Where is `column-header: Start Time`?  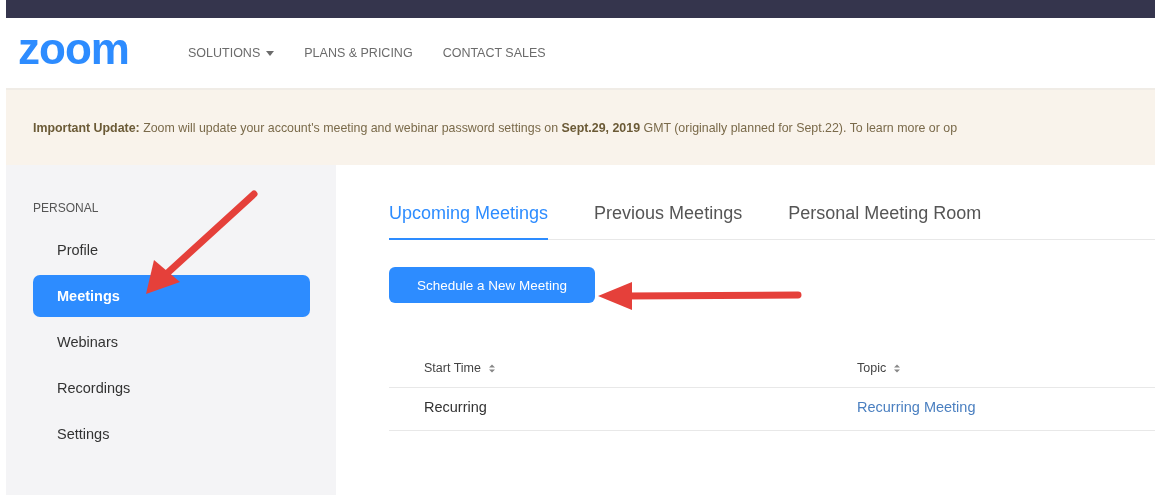
column-header: Start Time is located at coordinates (452, 368).